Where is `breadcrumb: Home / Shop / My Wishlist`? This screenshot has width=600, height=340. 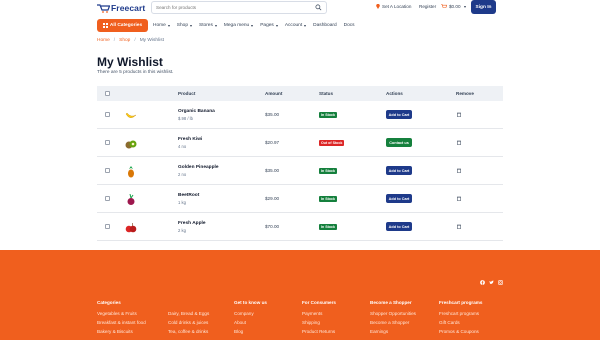
breadcrumb: Home / Shop / My Wishlist is located at coordinates (130, 40).